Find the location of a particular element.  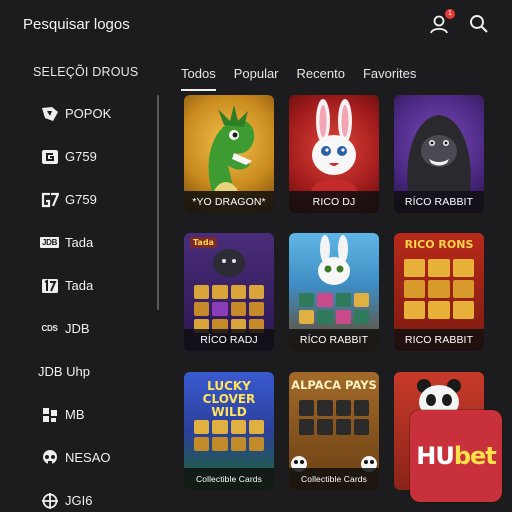

game-title: RÍCO RADJ is located at coordinates (229, 340).